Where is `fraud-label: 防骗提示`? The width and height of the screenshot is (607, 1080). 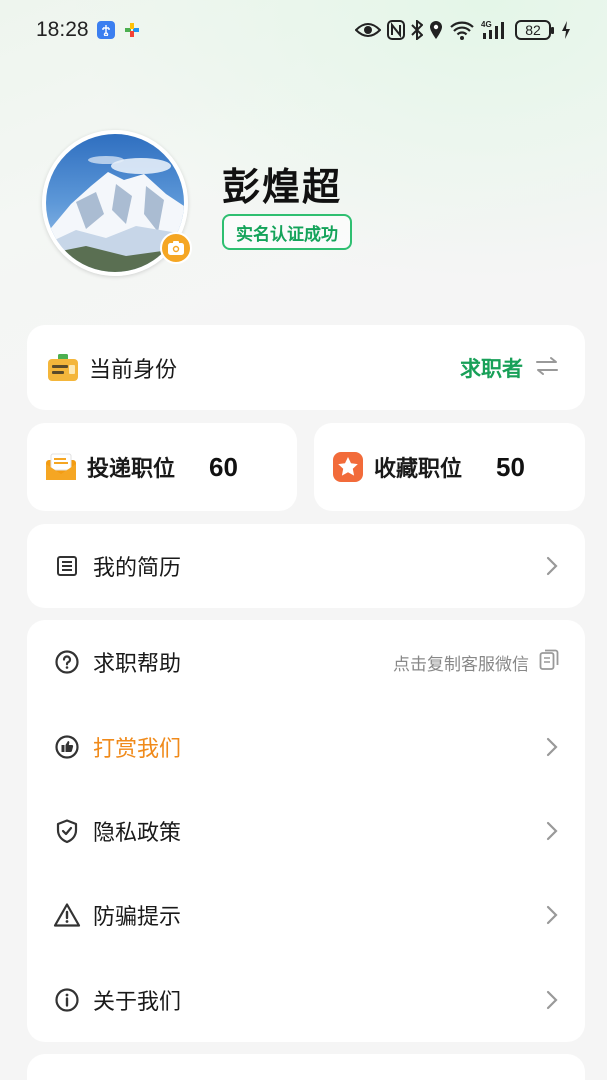 fraud-label: 防骗提示 is located at coordinates (137, 918).